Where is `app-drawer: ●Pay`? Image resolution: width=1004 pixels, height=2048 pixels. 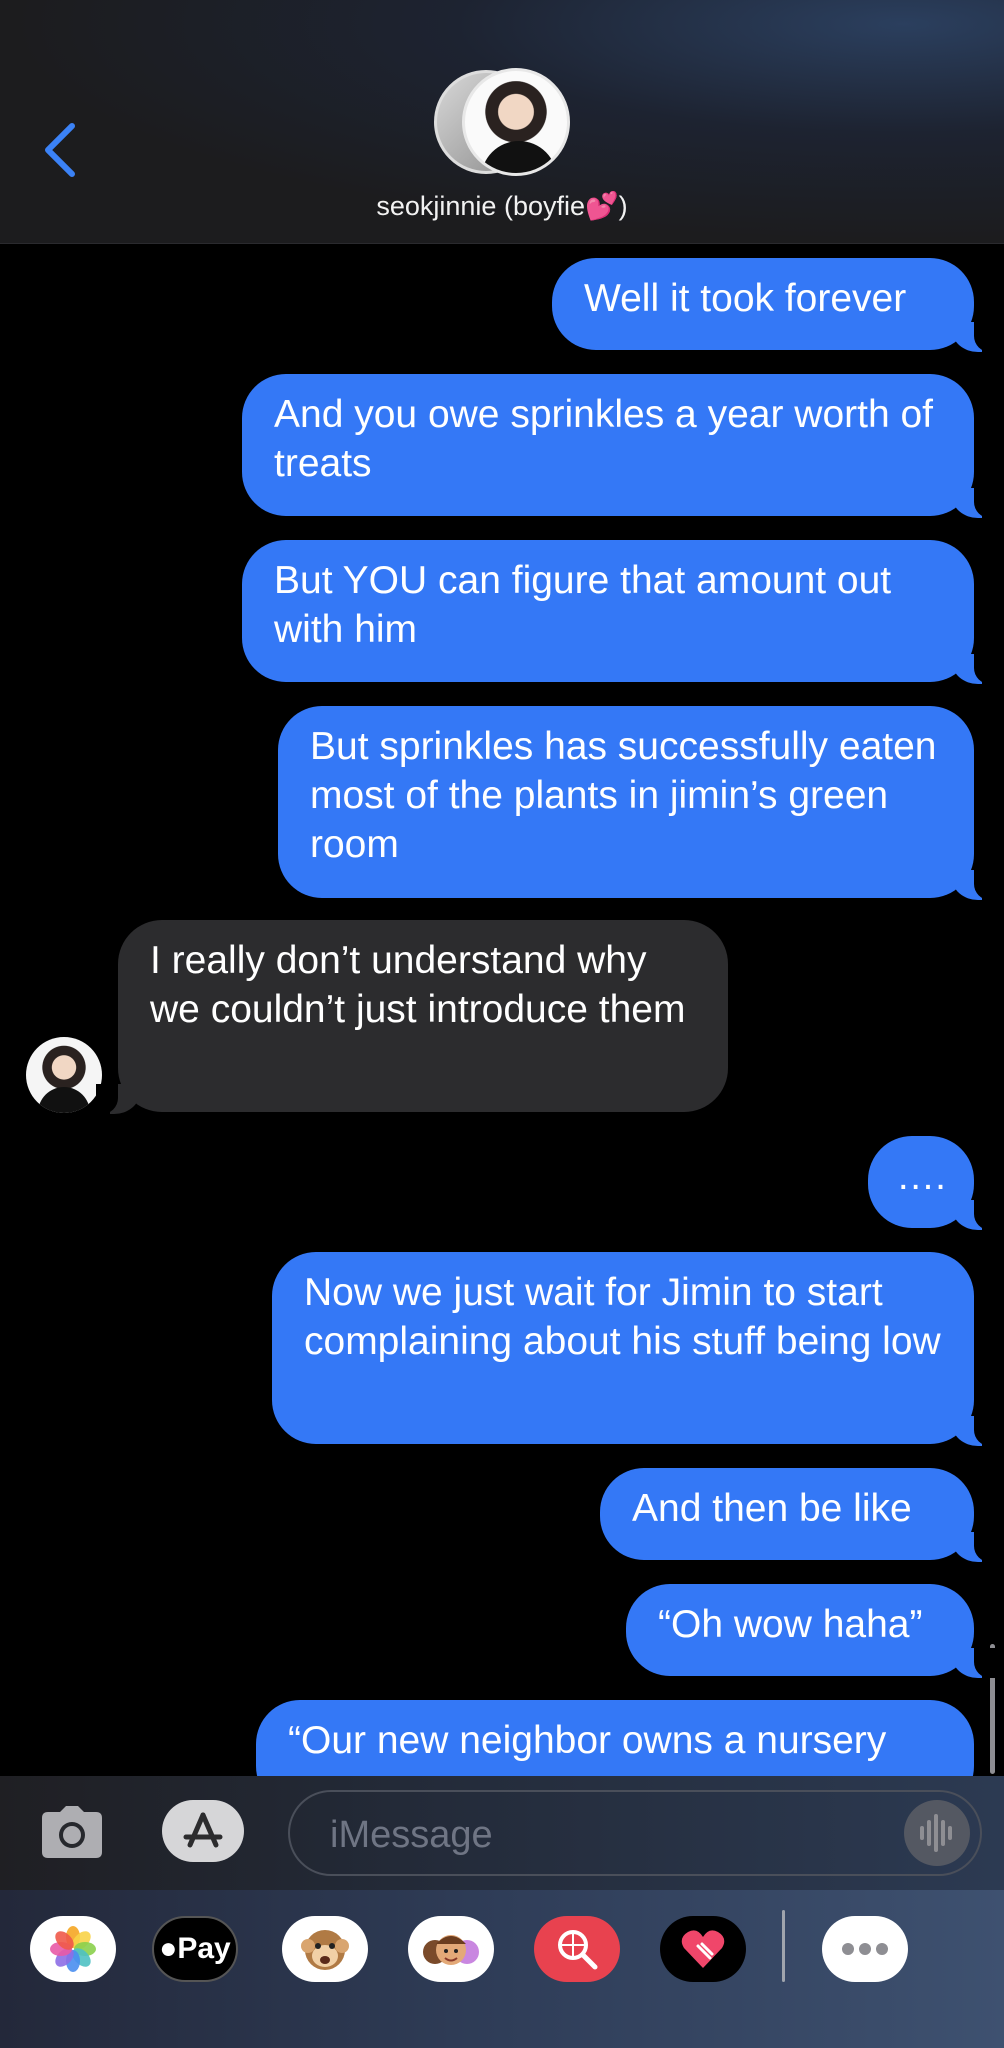 app-drawer: ●Pay is located at coordinates (502, 1969).